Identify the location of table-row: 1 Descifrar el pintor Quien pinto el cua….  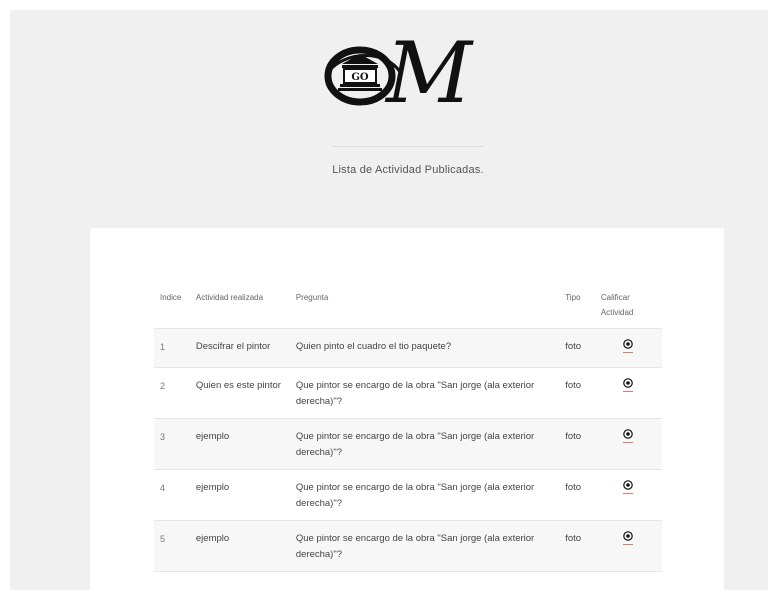
(408, 348).